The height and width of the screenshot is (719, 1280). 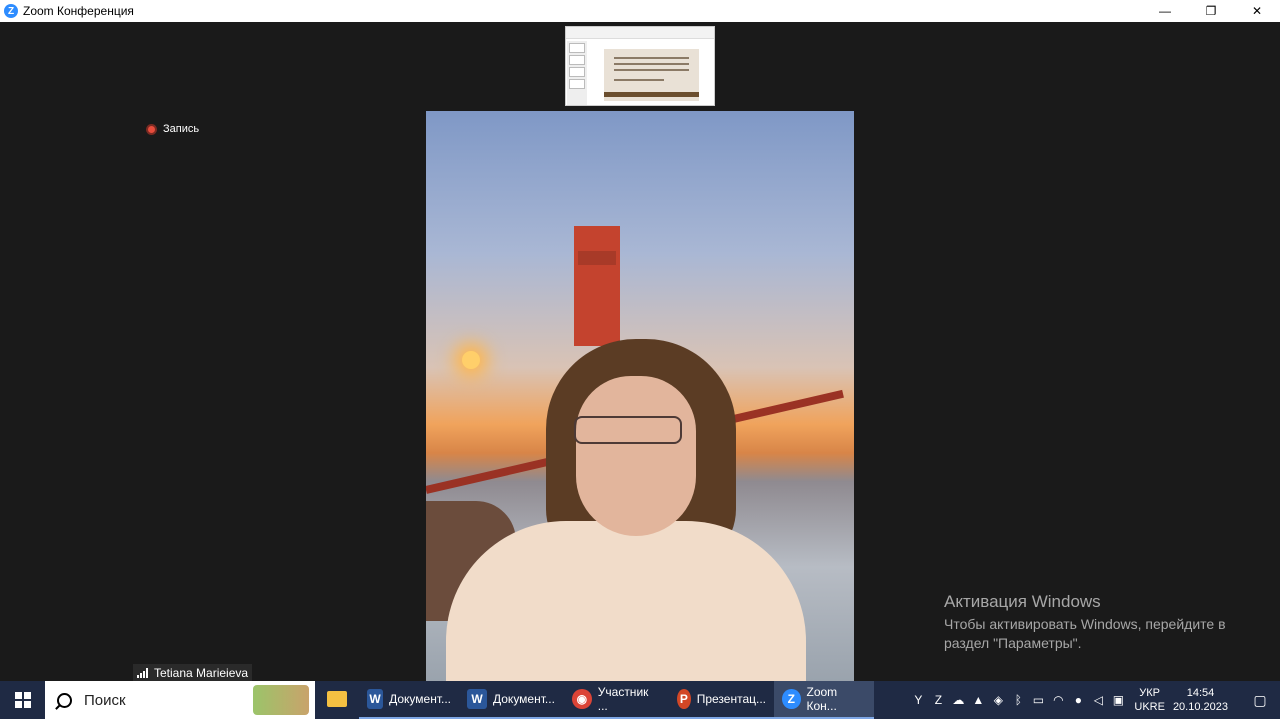 What do you see at coordinates (1200, 707) in the screenshot?
I see `clock-date: 20.10.2023` at bounding box center [1200, 707].